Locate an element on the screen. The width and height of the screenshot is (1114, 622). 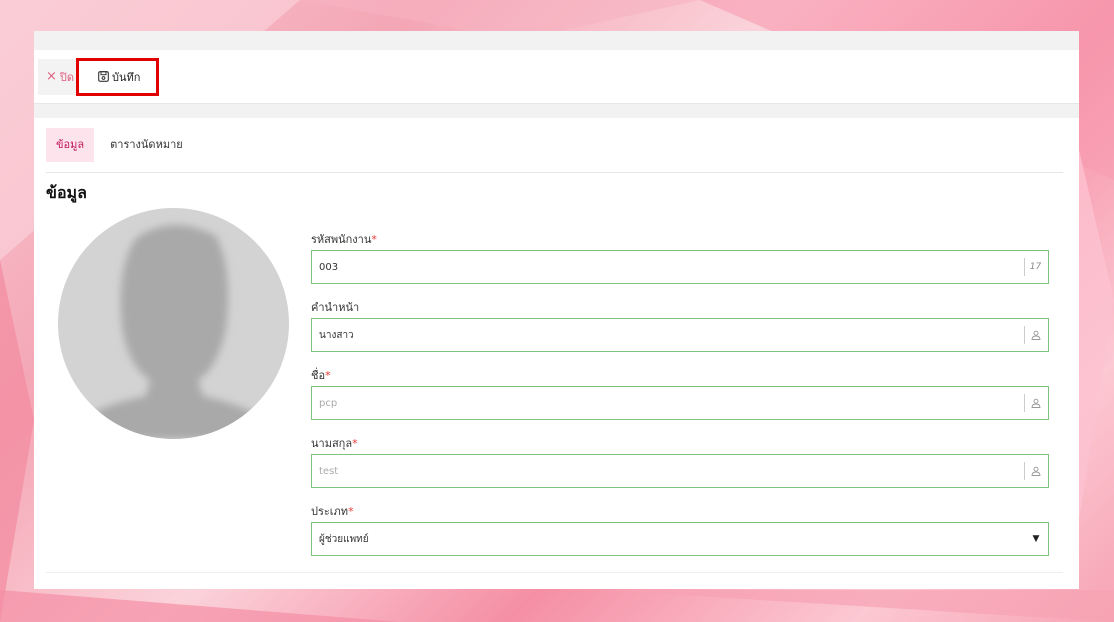
person-placeholder-icon is located at coordinates (173, 331).